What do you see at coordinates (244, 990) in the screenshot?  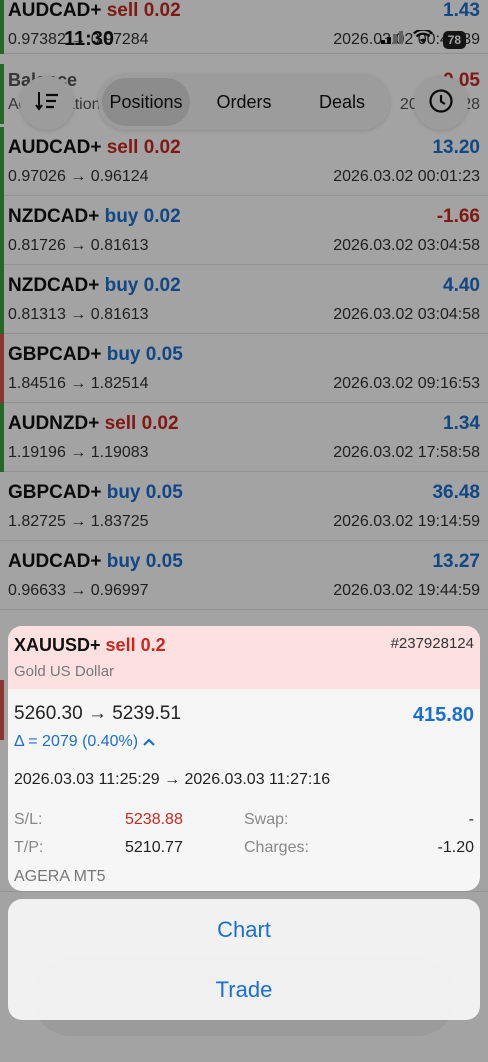 I see `trade-button: Trade` at bounding box center [244, 990].